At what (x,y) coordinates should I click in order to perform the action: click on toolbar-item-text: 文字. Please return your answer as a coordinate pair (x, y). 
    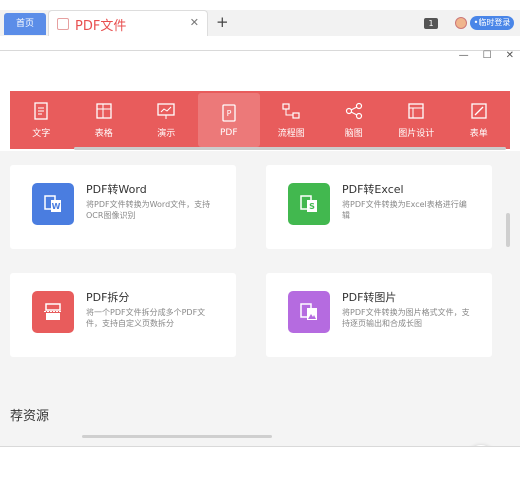
    Looking at the image, I should click on (41, 120).